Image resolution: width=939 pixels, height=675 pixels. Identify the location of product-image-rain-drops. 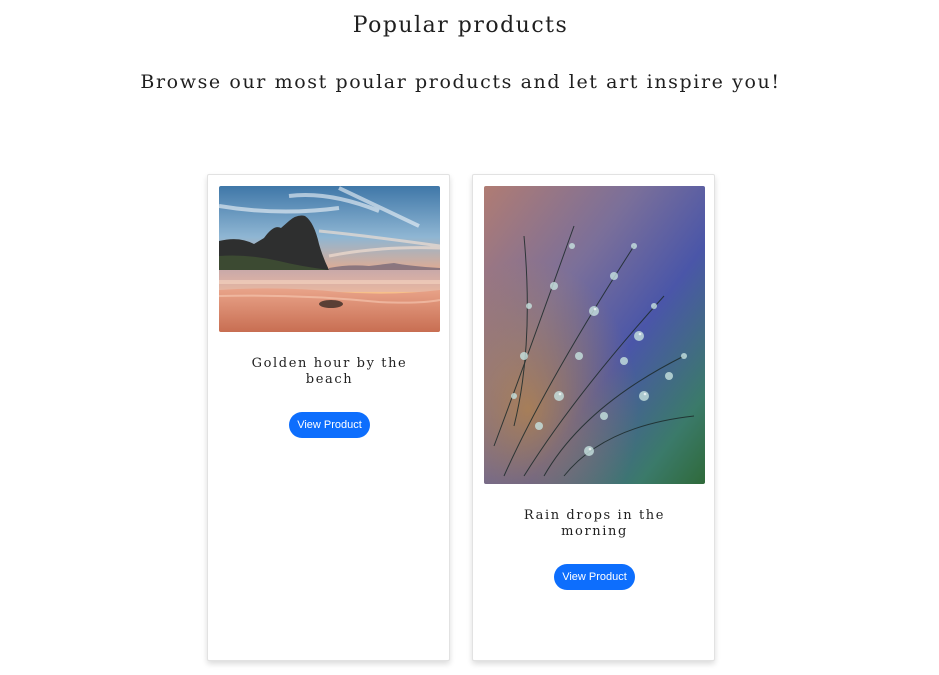
(594, 335).